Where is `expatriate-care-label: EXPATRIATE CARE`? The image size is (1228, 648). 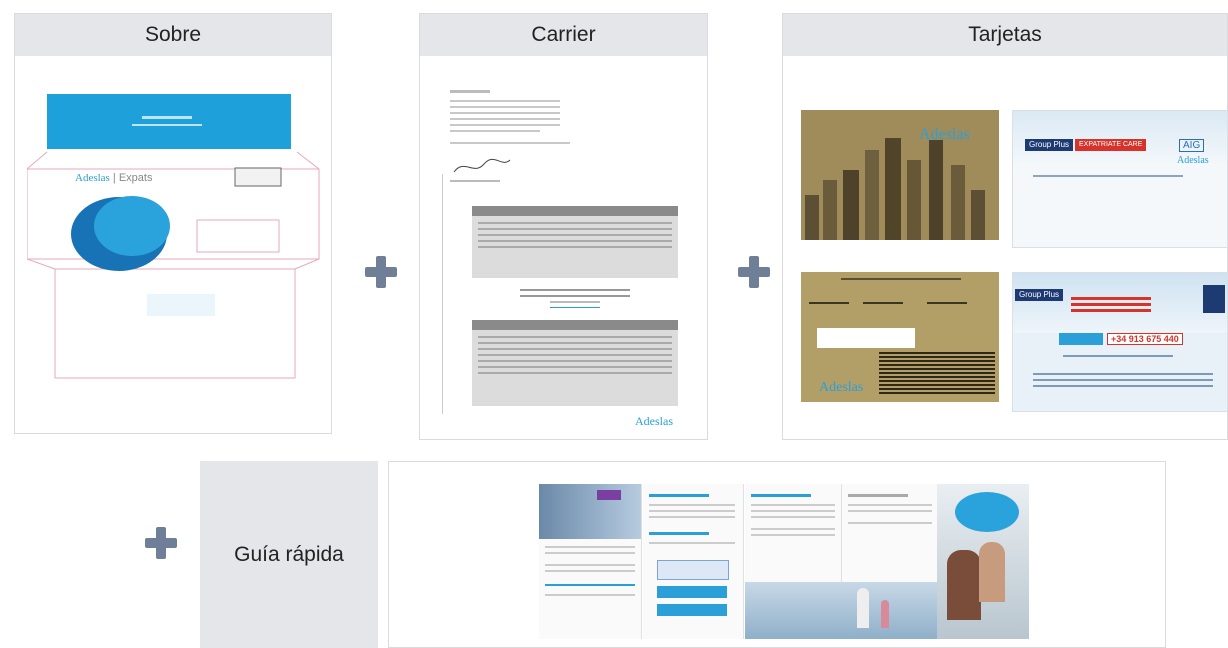 expatriate-care-label: EXPATRIATE CARE is located at coordinates (1111, 145).